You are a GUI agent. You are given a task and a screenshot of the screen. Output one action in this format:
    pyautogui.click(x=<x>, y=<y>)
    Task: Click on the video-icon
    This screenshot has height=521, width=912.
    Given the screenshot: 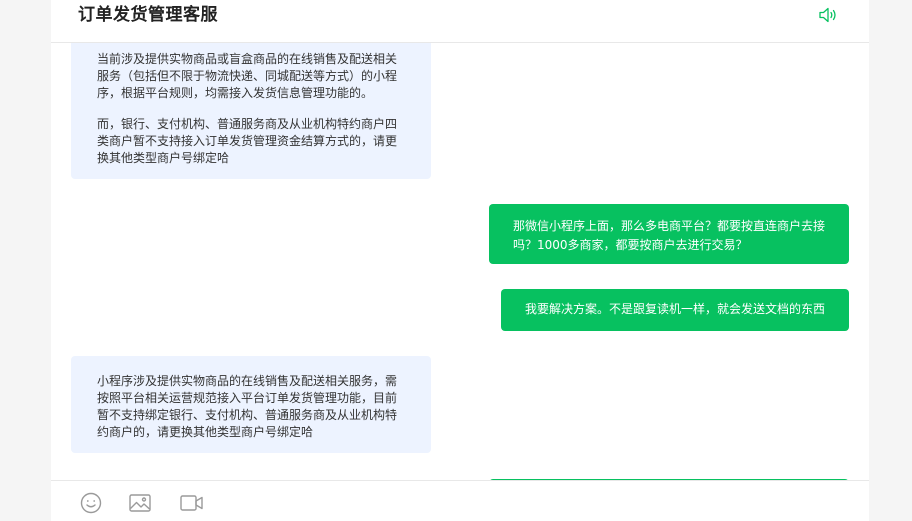 What is the action you would take?
    pyautogui.click(x=191, y=503)
    